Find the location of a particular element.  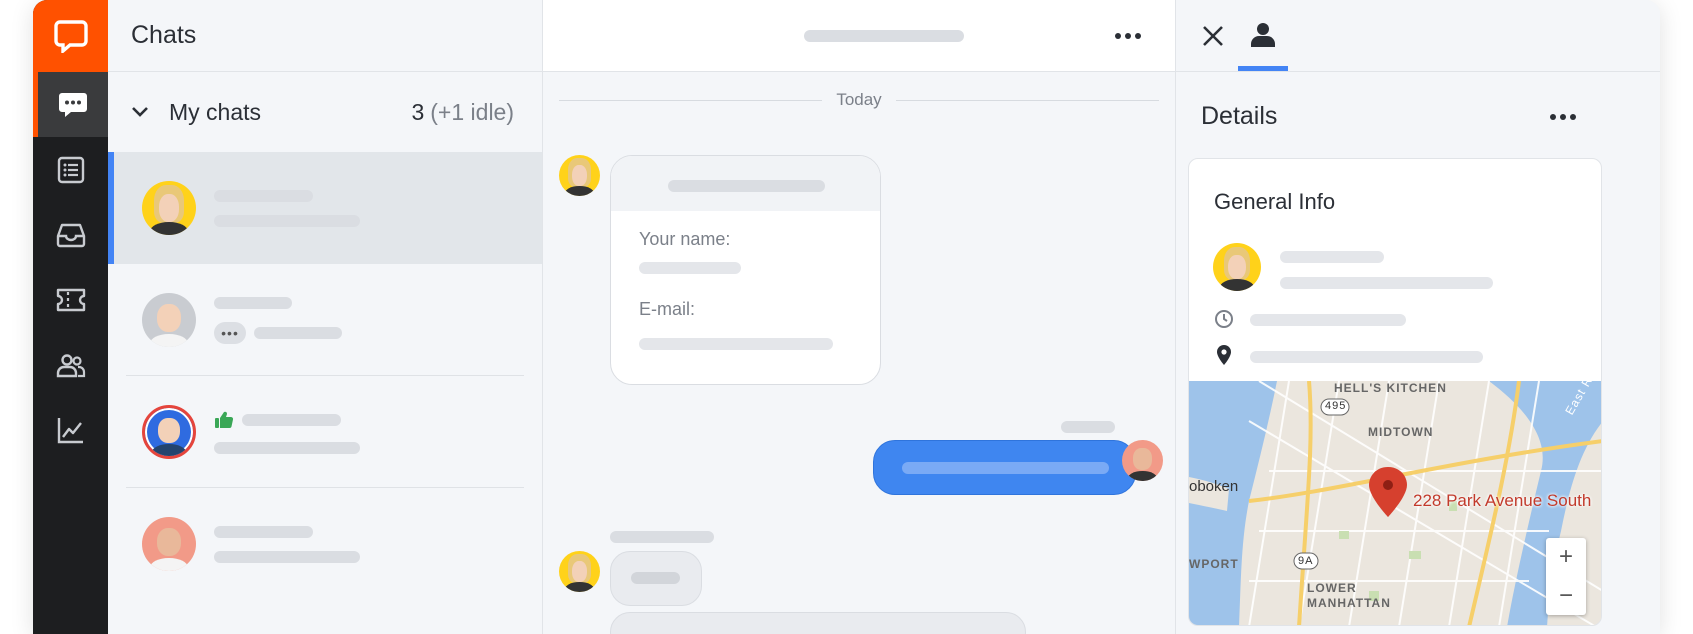

rail-item-reports is located at coordinates (70, 429).